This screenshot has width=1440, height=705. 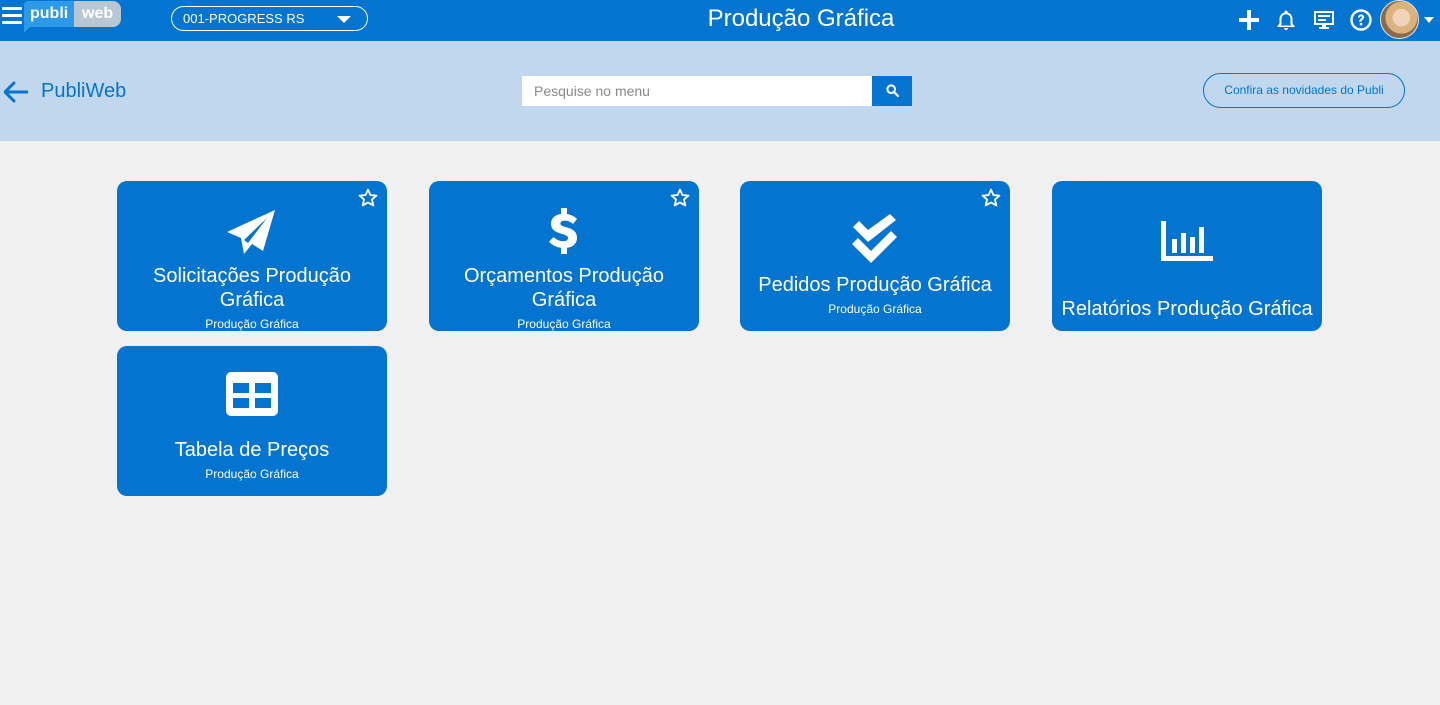 What do you see at coordinates (252, 450) in the screenshot?
I see `card-title: Tabela de Preços` at bounding box center [252, 450].